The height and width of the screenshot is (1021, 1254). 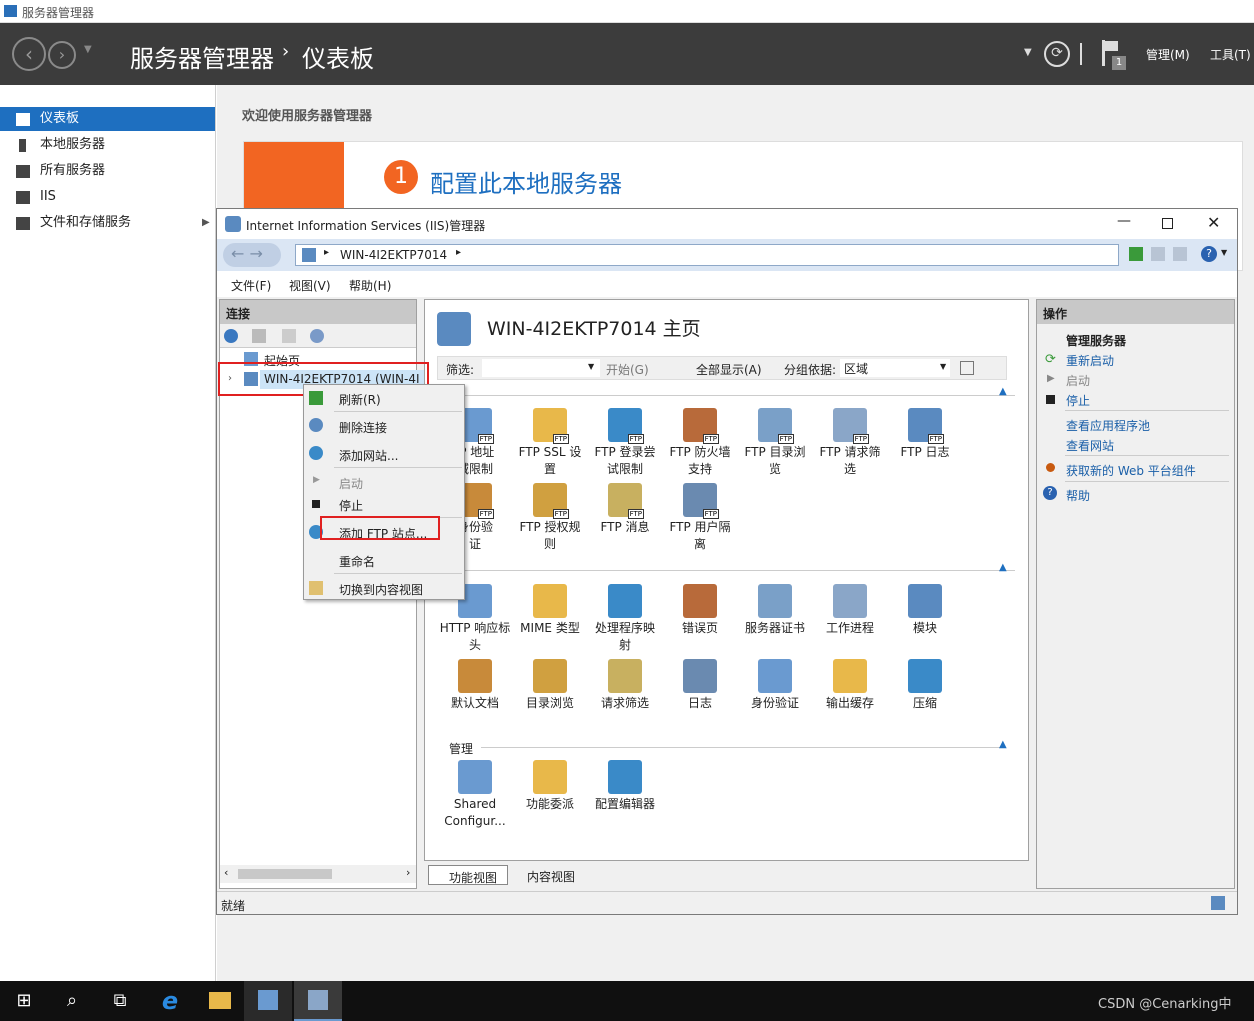 I want to click on feature-error-page: 错误页, so click(x=700, y=610).